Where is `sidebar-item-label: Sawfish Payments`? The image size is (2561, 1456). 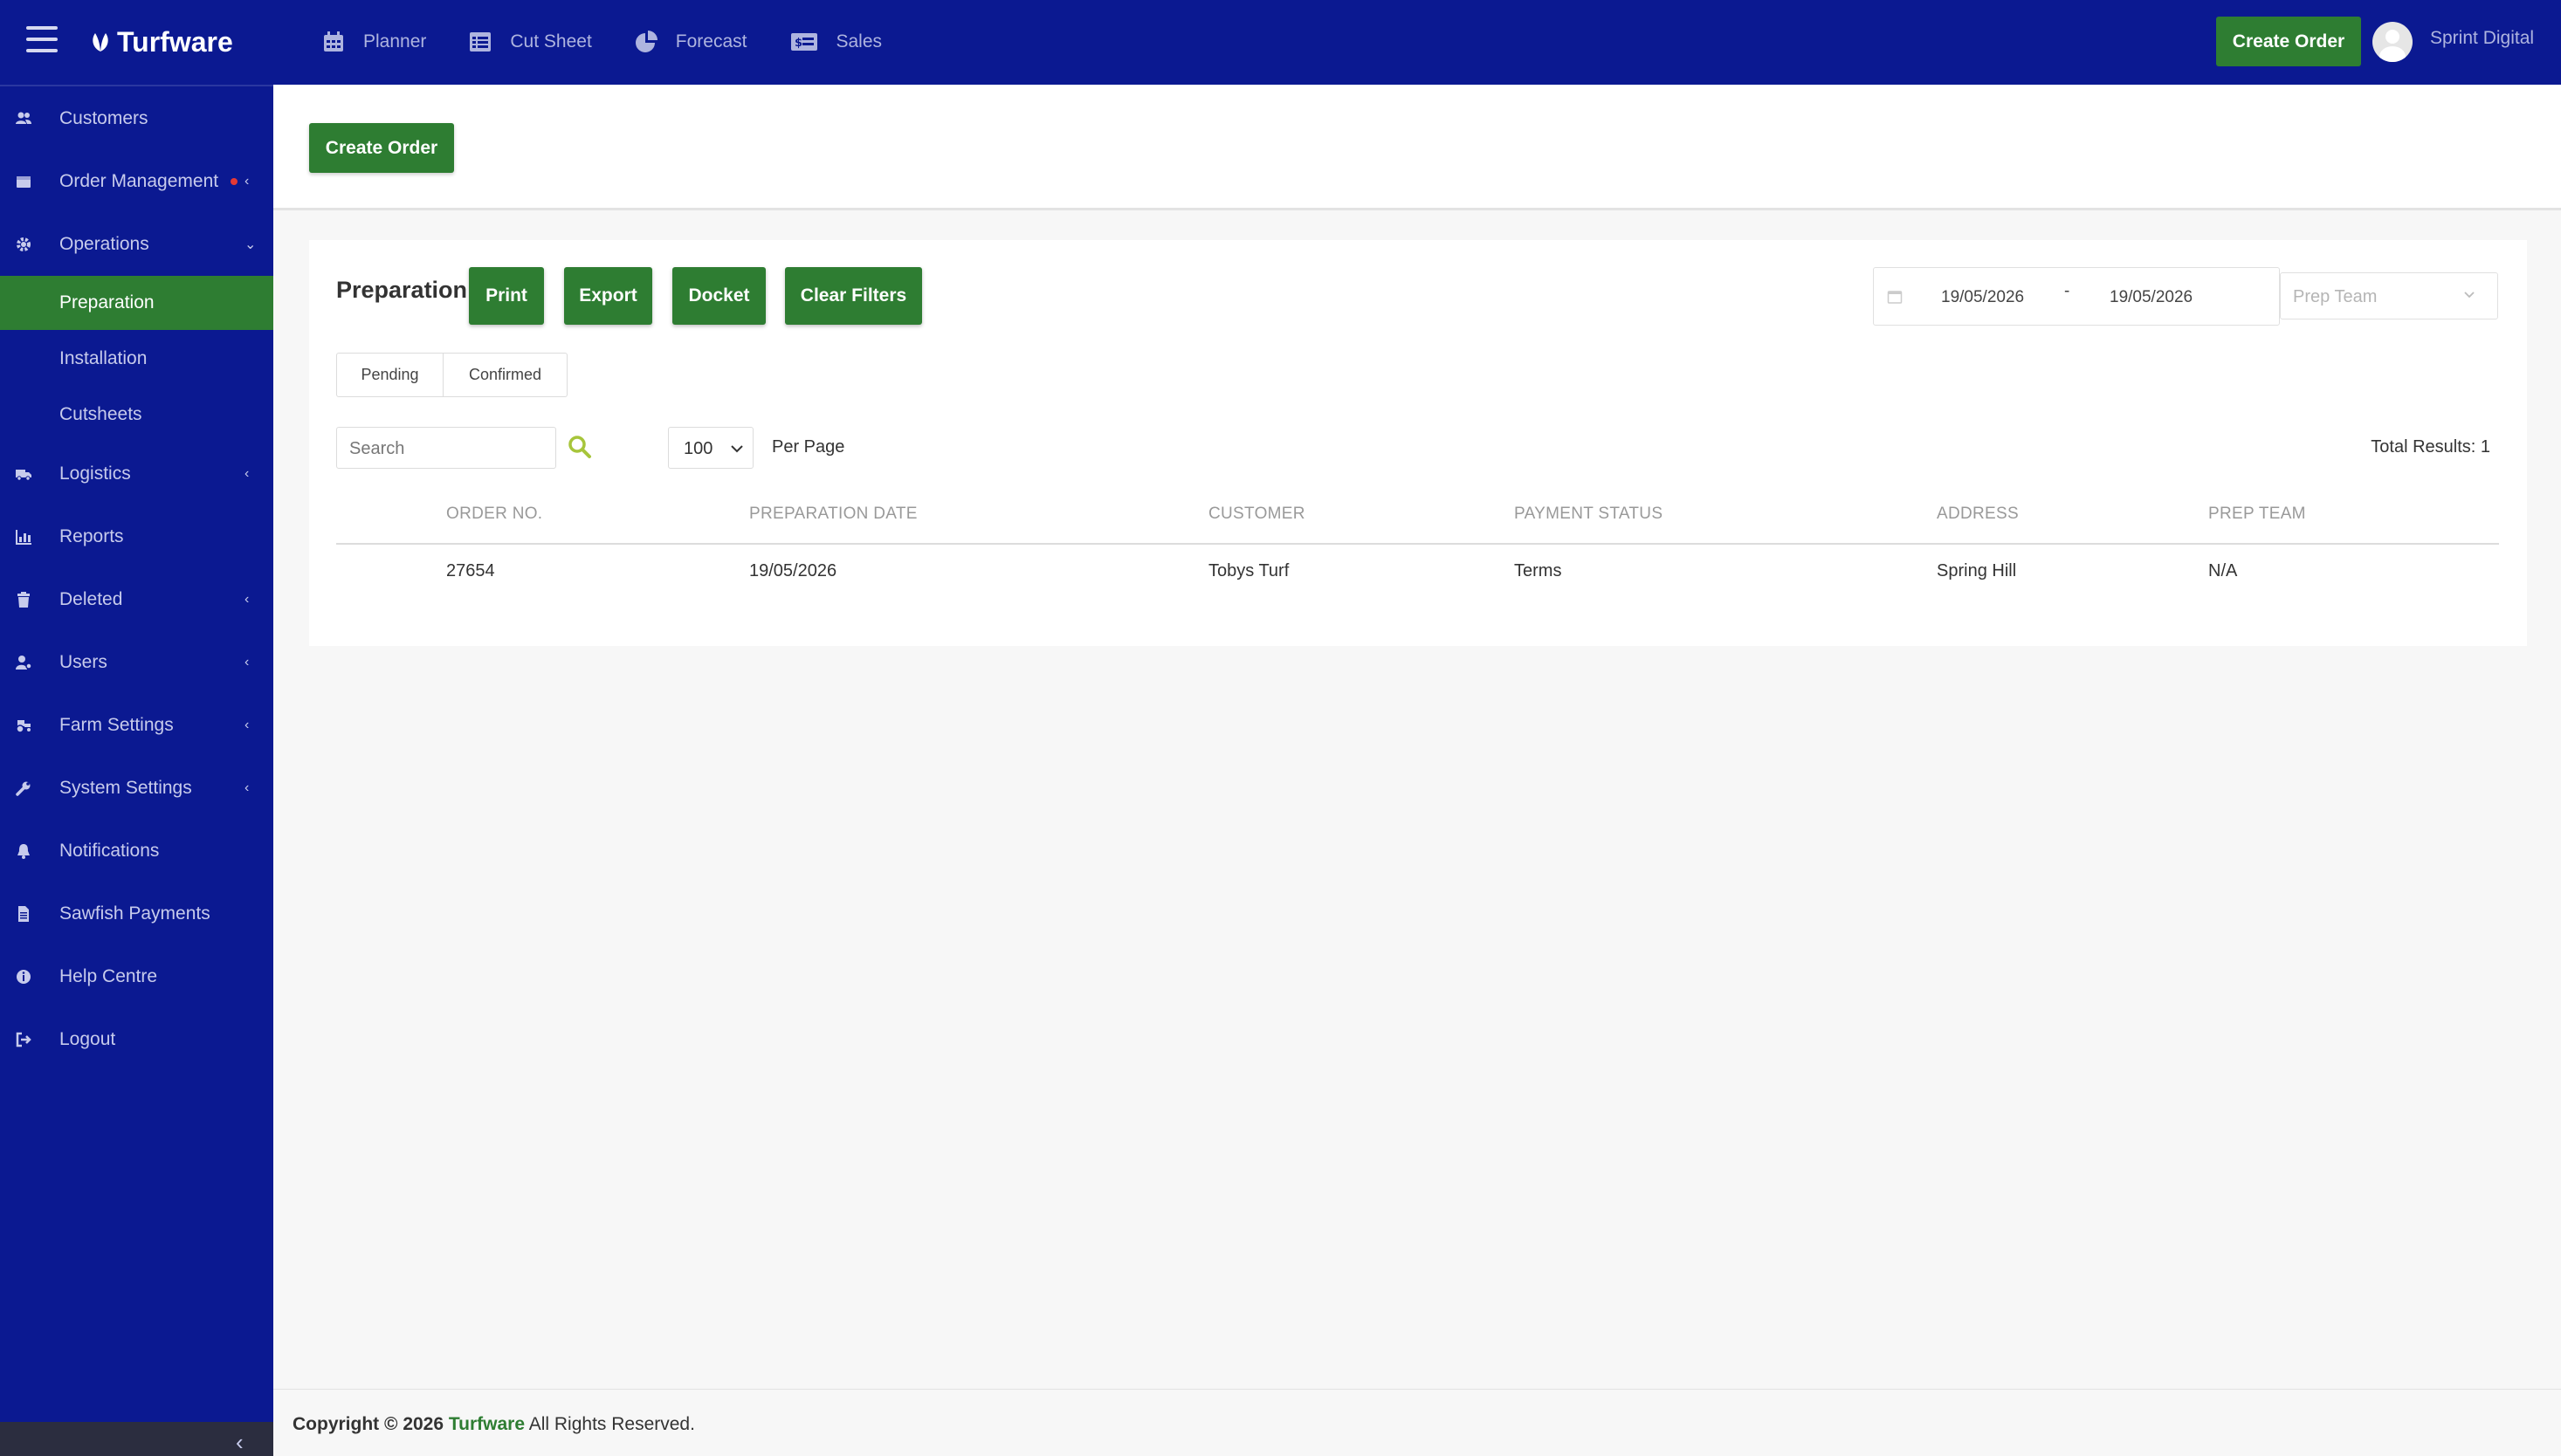 sidebar-item-label: Sawfish Payments is located at coordinates (134, 913).